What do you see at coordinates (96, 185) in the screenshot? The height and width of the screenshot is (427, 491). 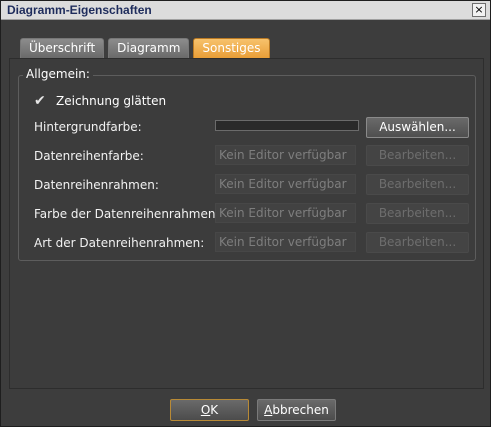 I see `series-border-label: Datenreihenrahmen:` at bounding box center [96, 185].